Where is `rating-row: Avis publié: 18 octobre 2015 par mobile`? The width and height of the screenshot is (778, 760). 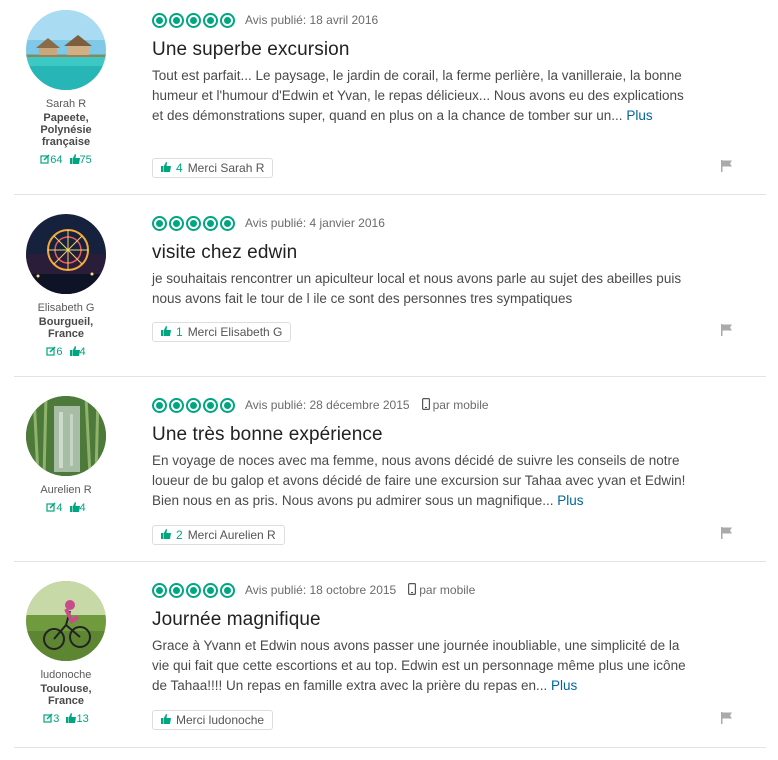 rating-row: Avis publié: 18 octobre 2015 par mobile is located at coordinates (432, 590).